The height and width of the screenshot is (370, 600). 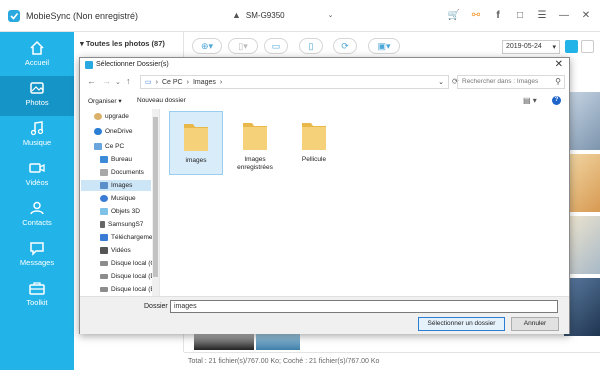 What do you see at coordinates (106, 81) in the screenshot?
I see `forward-icon: →` at bounding box center [106, 81].